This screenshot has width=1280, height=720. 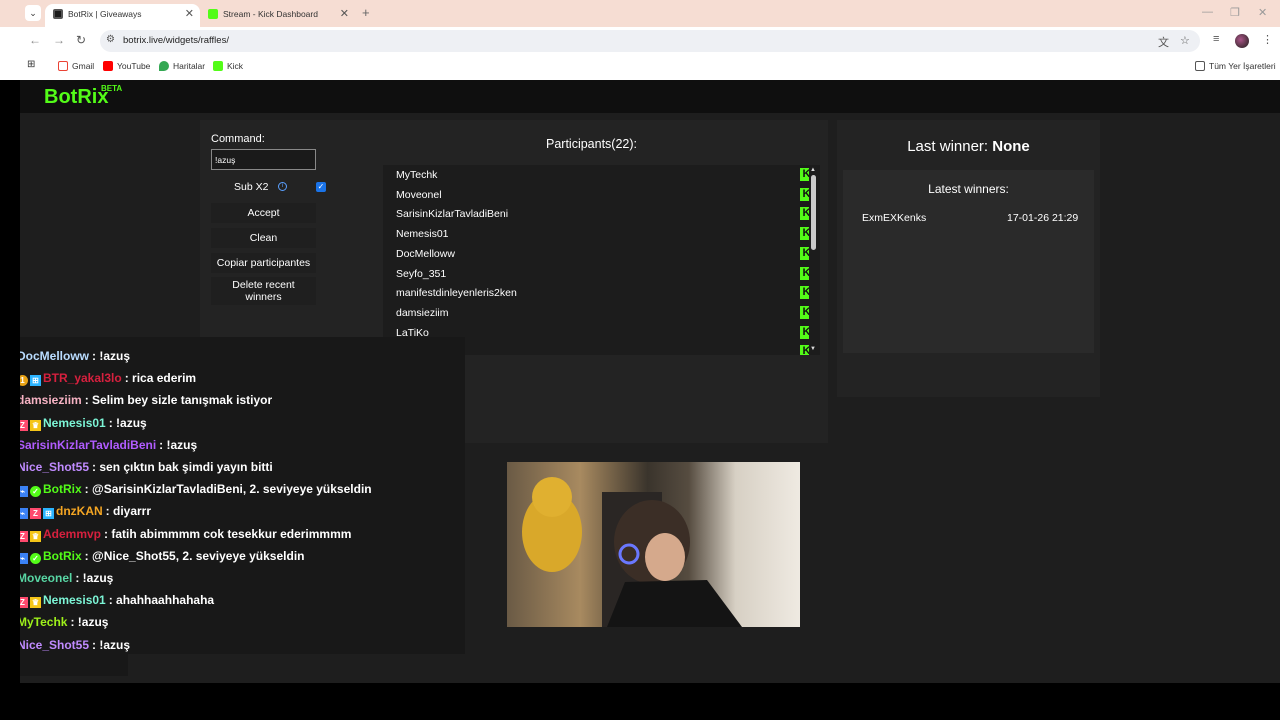 I want to click on bookmark-youtube: YouTube, so click(x=126, y=66).